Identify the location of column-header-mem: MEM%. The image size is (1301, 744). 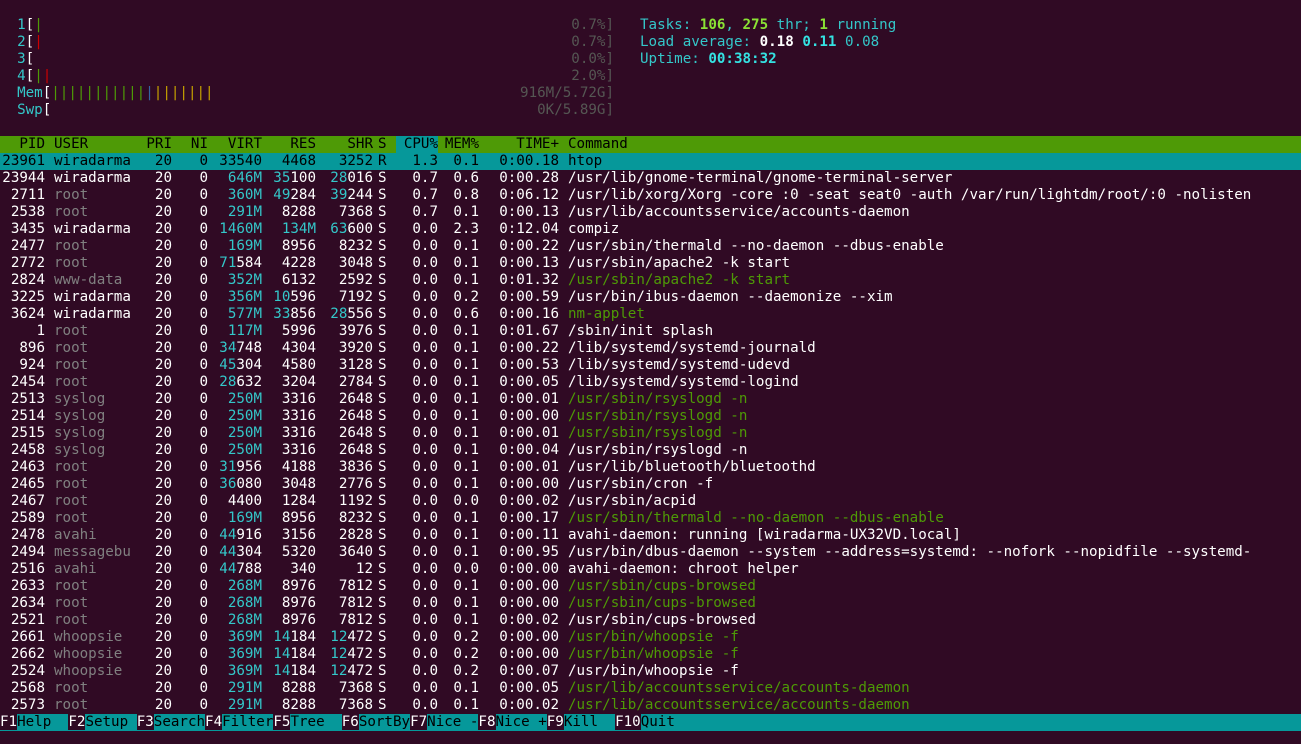
(460, 144).